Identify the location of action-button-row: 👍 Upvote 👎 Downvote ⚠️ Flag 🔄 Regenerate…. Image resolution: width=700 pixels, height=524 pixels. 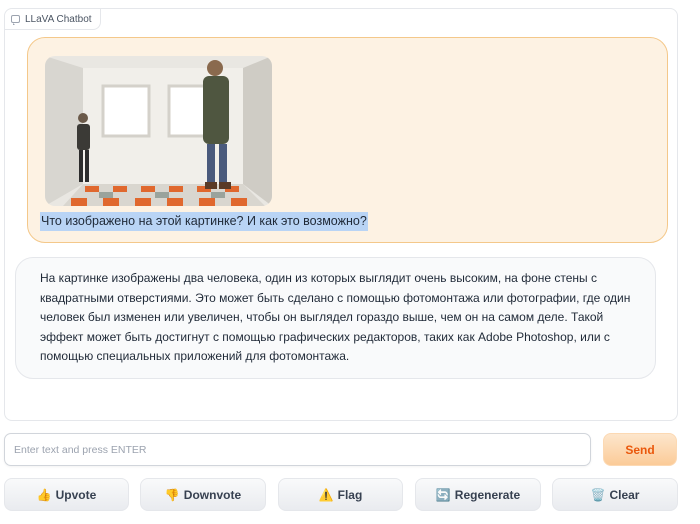
(341, 494).